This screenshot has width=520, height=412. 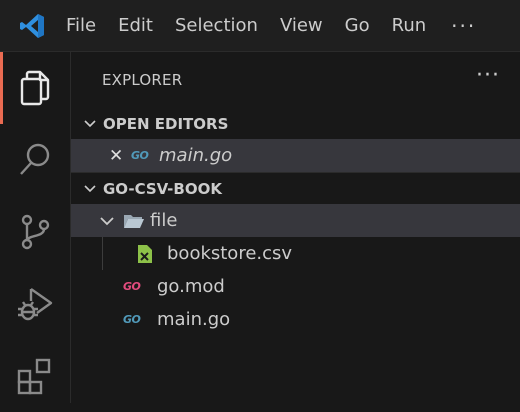 What do you see at coordinates (152, 254) in the screenshot?
I see `csv-file-icon` at bounding box center [152, 254].